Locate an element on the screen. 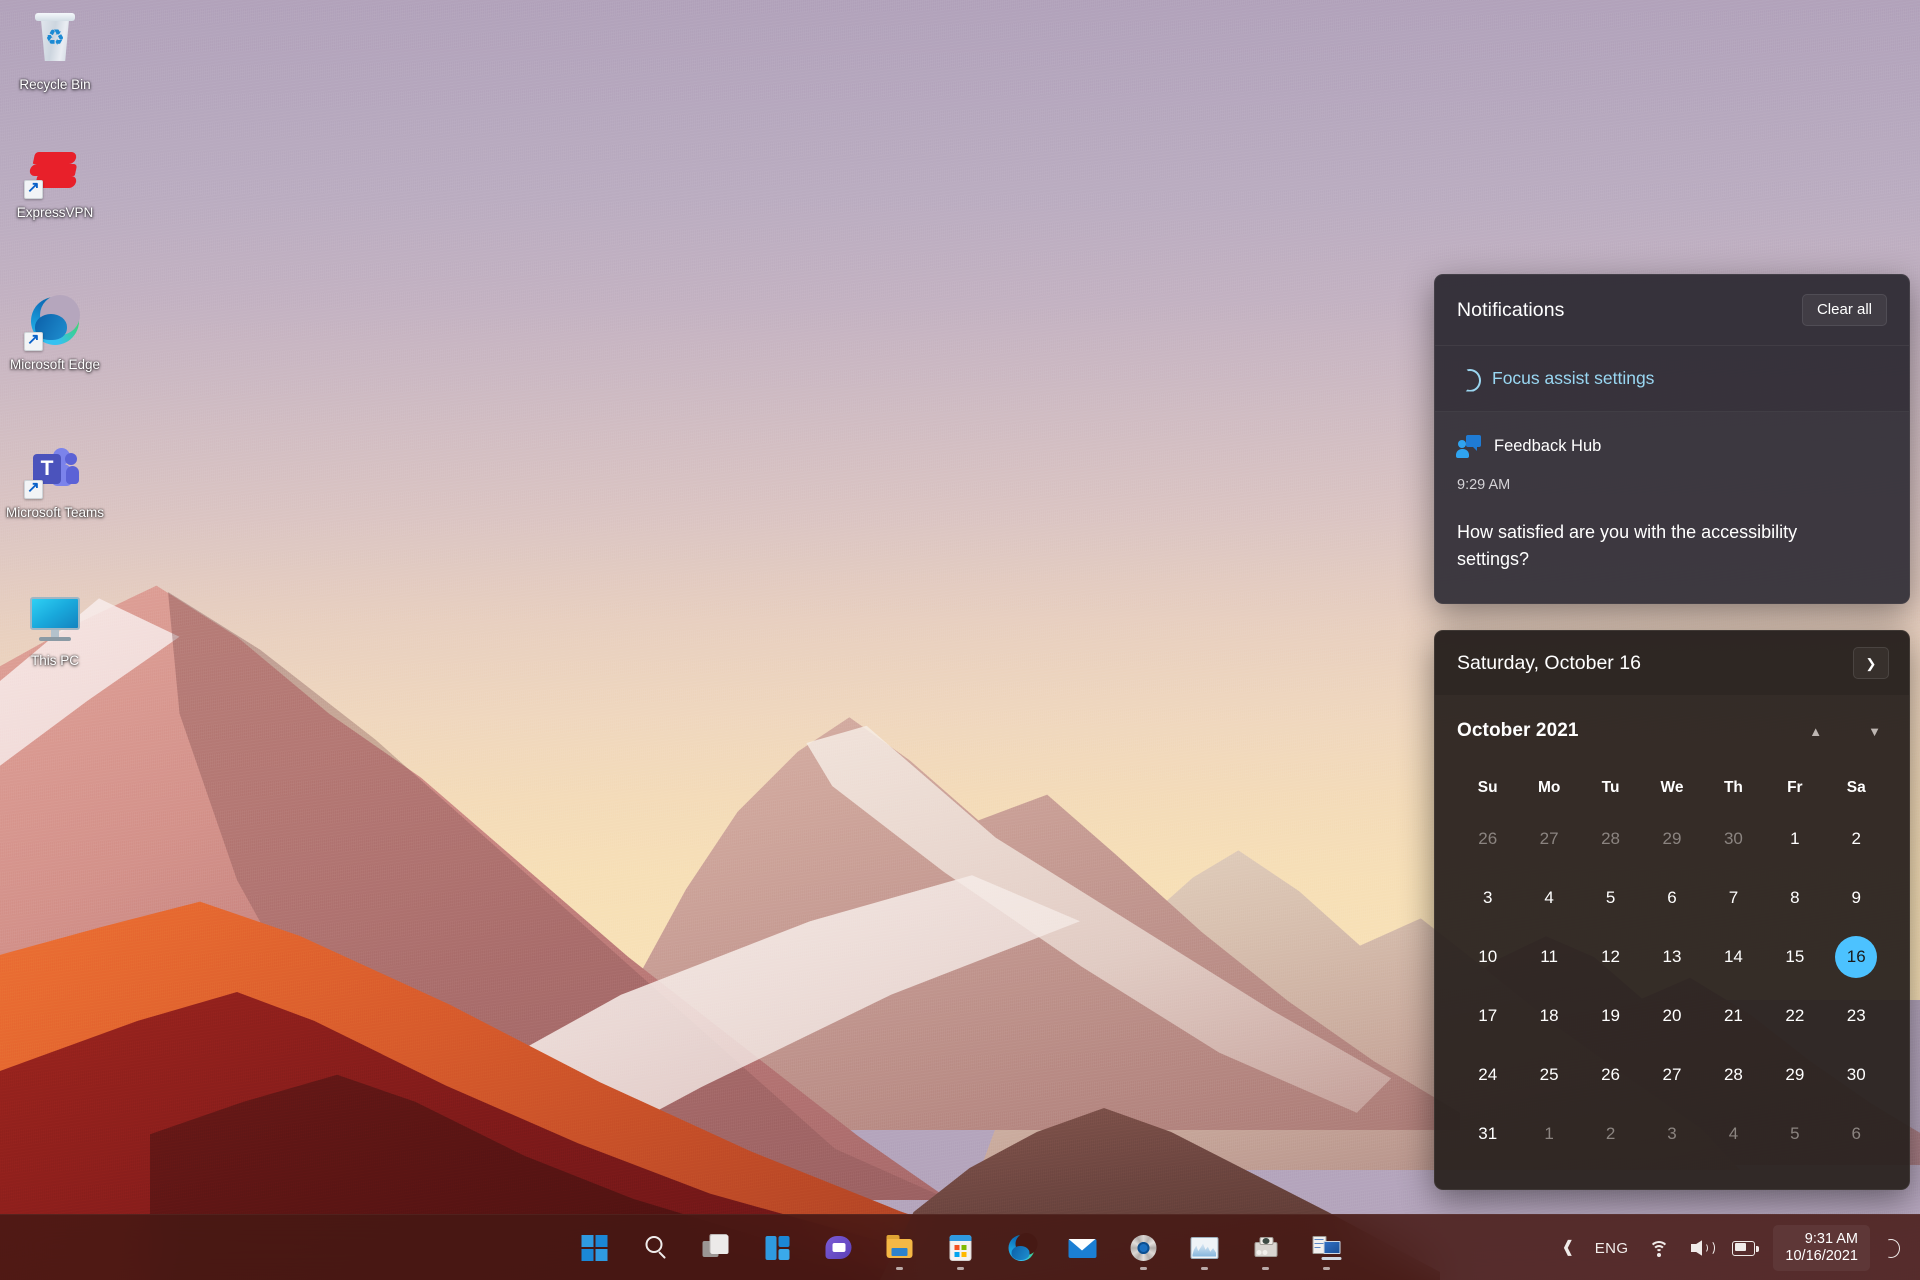  scanner-button is located at coordinates (1265, 1247).